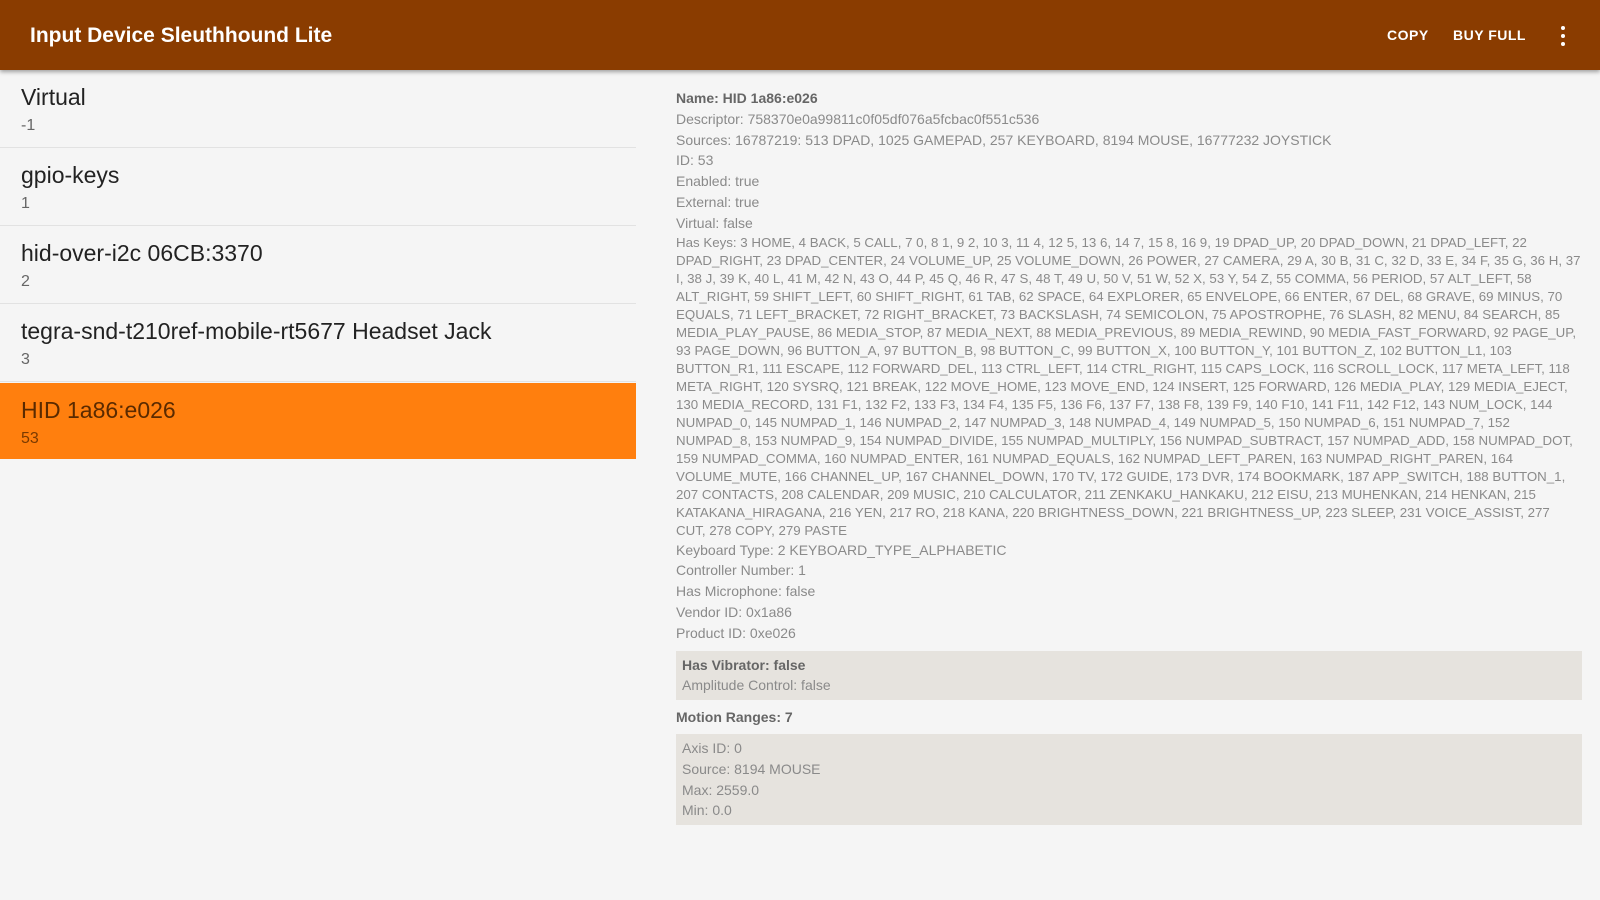 The width and height of the screenshot is (1600, 900). Describe the element at coordinates (734, 611) in the screenshot. I see `detail-vendor-id: Vendor ID: 0x1a86` at that location.